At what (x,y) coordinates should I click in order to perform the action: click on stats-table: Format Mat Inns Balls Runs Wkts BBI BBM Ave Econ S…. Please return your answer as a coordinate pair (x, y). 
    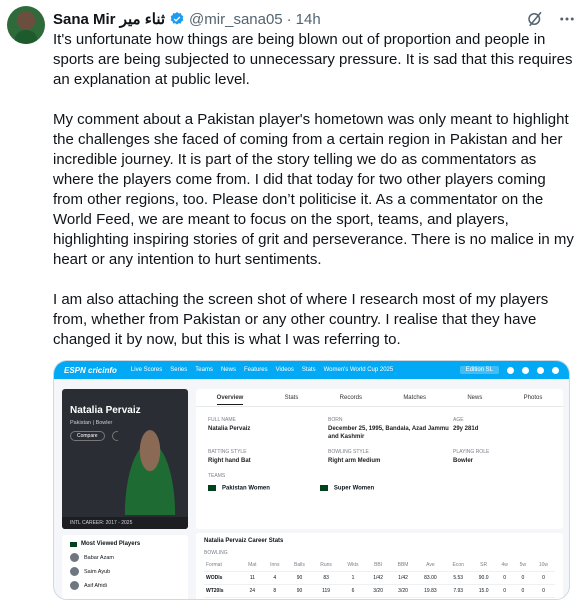
    Looking at the image, I should click on (379, 578).